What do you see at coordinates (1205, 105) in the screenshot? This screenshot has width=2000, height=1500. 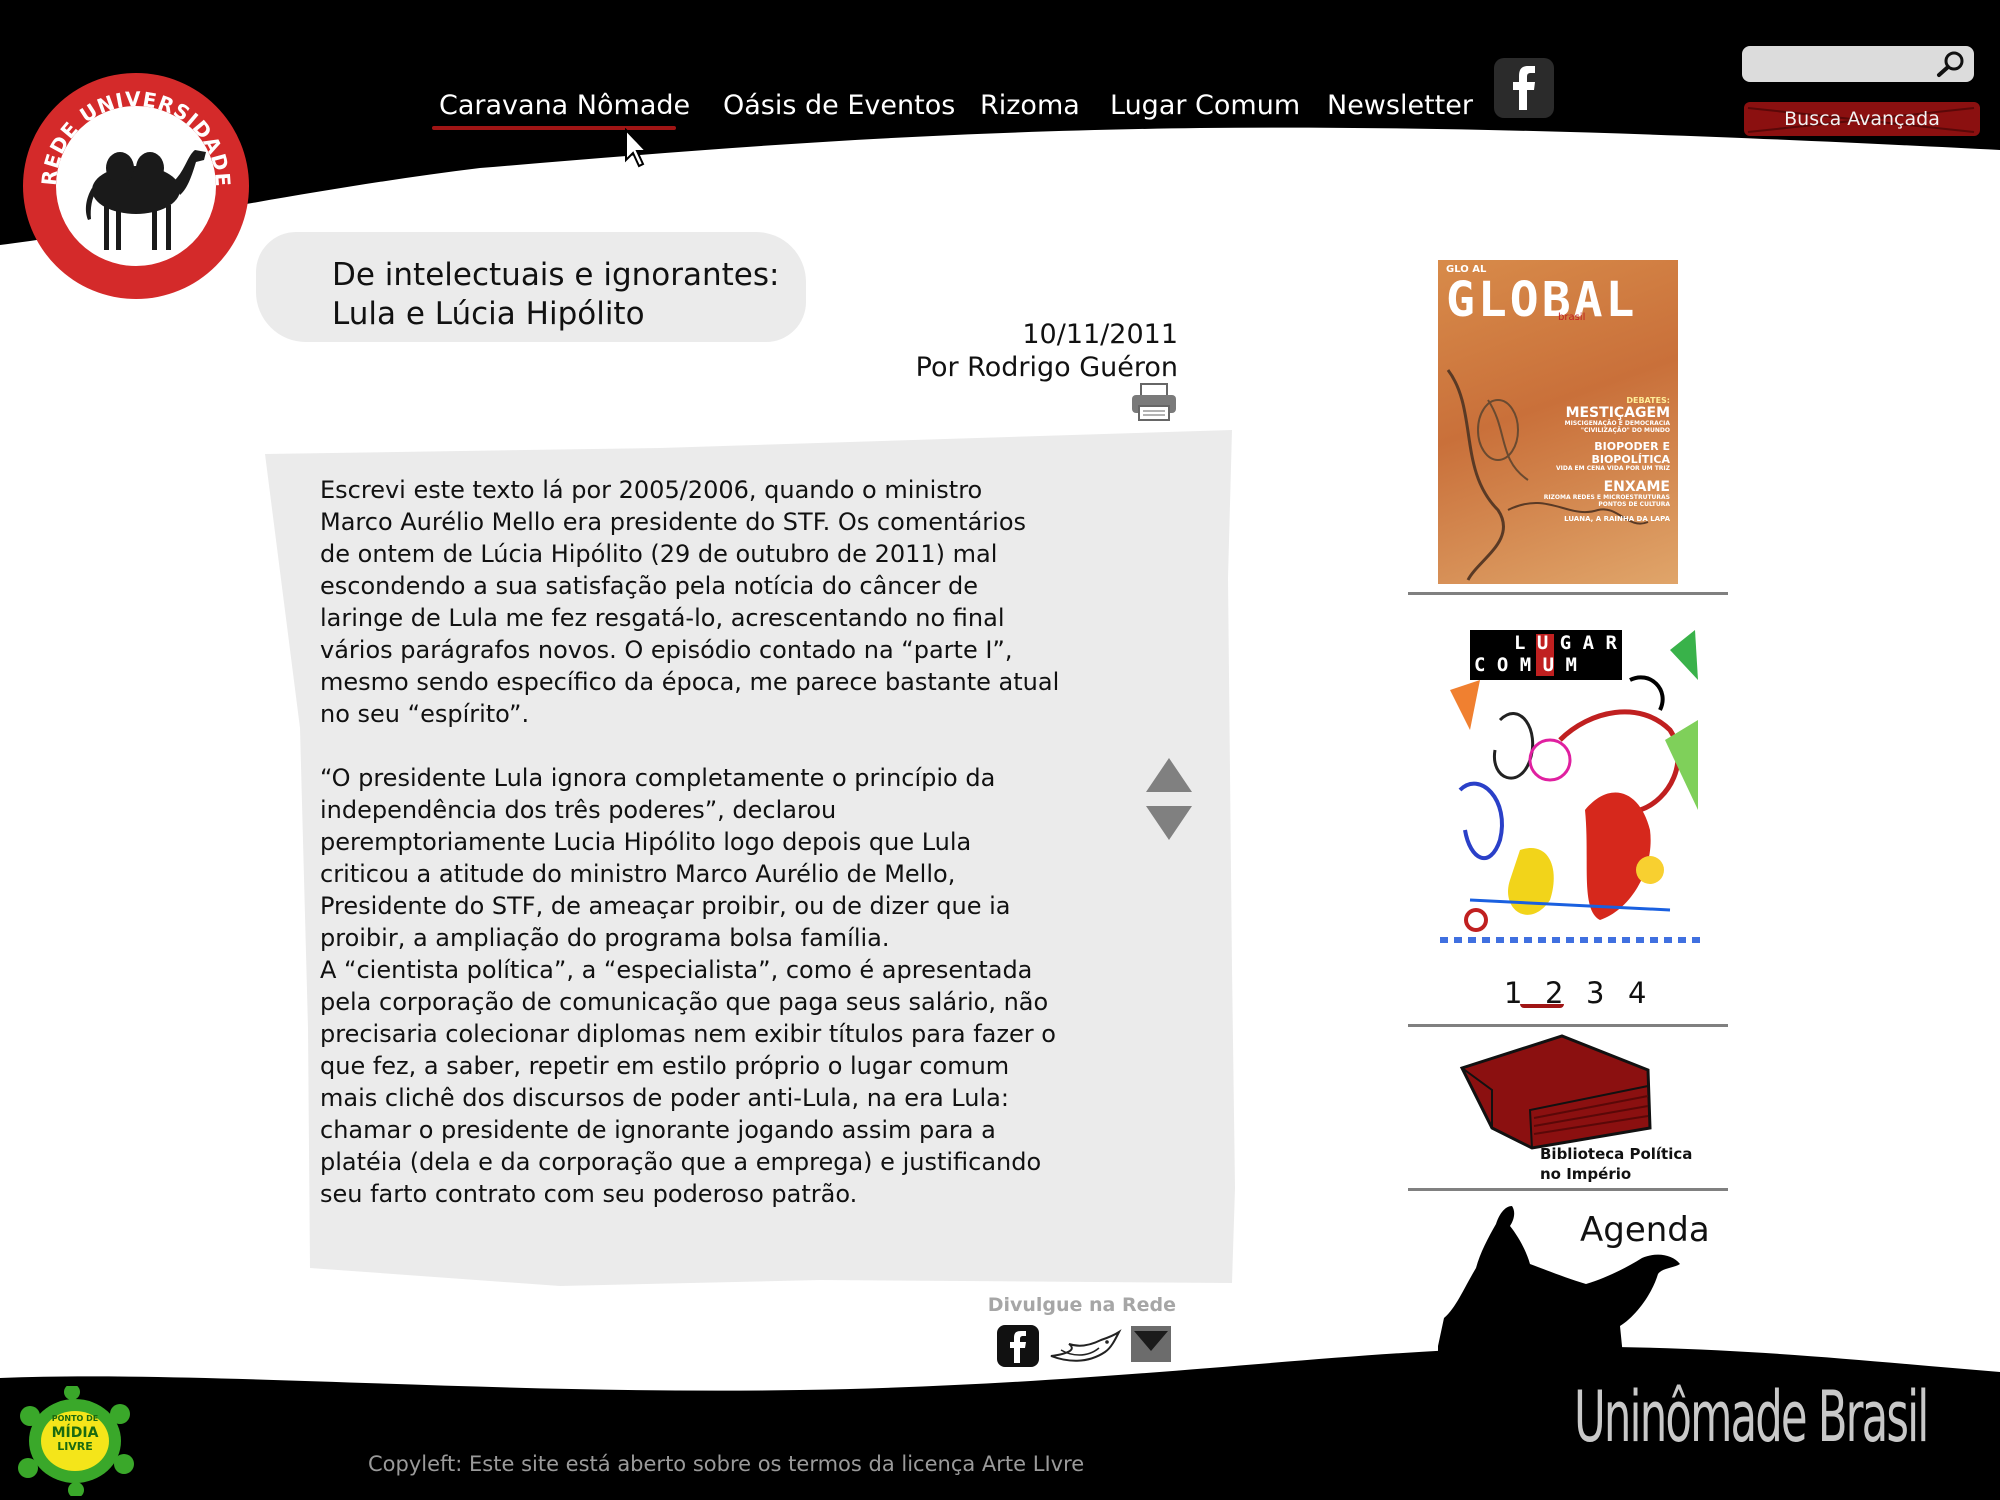 I see `nav-lugar-comum: Lugar Comum` at bounding box center [1205, 105].